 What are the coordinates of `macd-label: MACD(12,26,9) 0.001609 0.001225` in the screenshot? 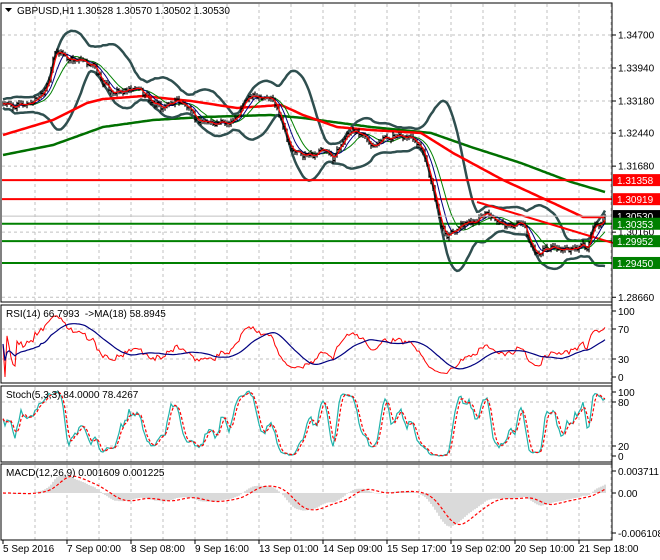 It's located at (85, 473).